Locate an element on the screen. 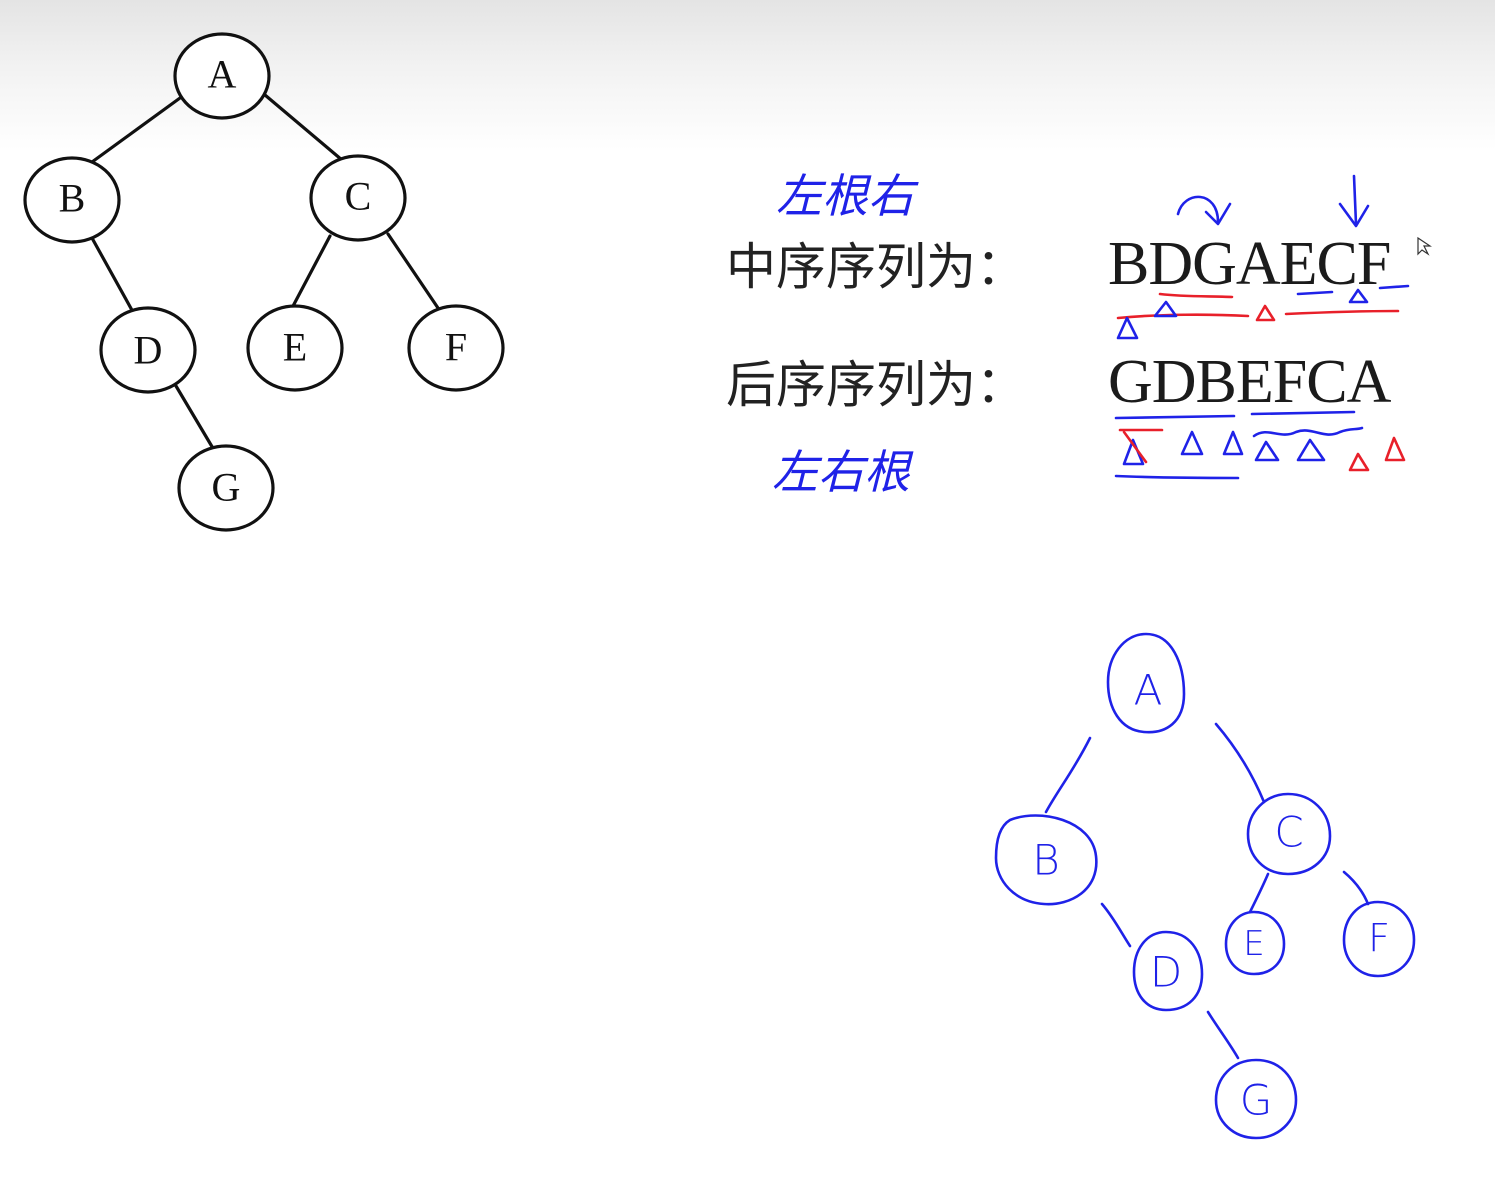 The width and height of the screenshot is (1495, 1178). hand-node-a: A is located at coordinates (1146, 683).